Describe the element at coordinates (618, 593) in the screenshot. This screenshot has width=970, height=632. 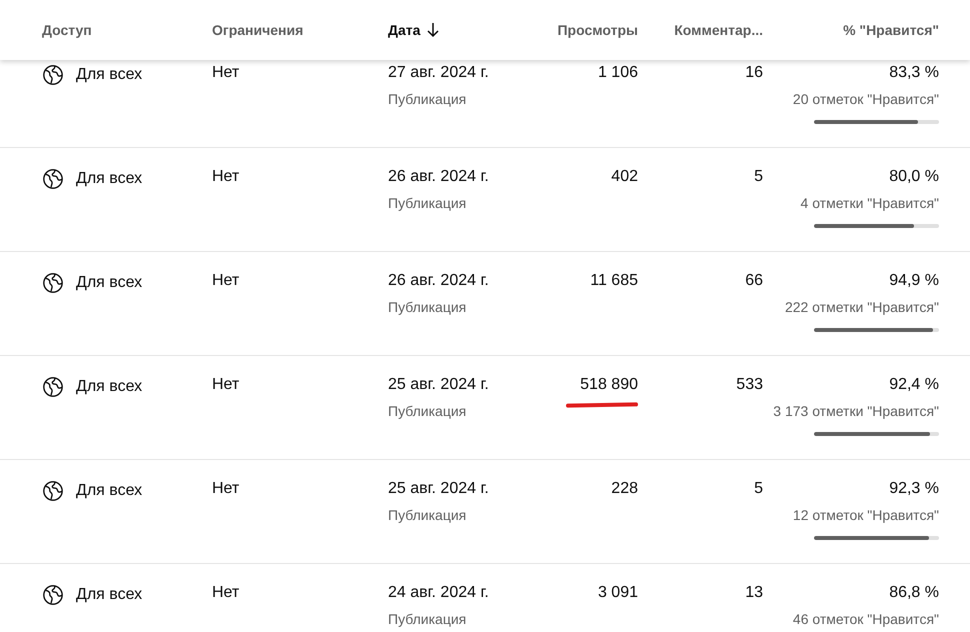
I see `views-count: 3 091` at that location.